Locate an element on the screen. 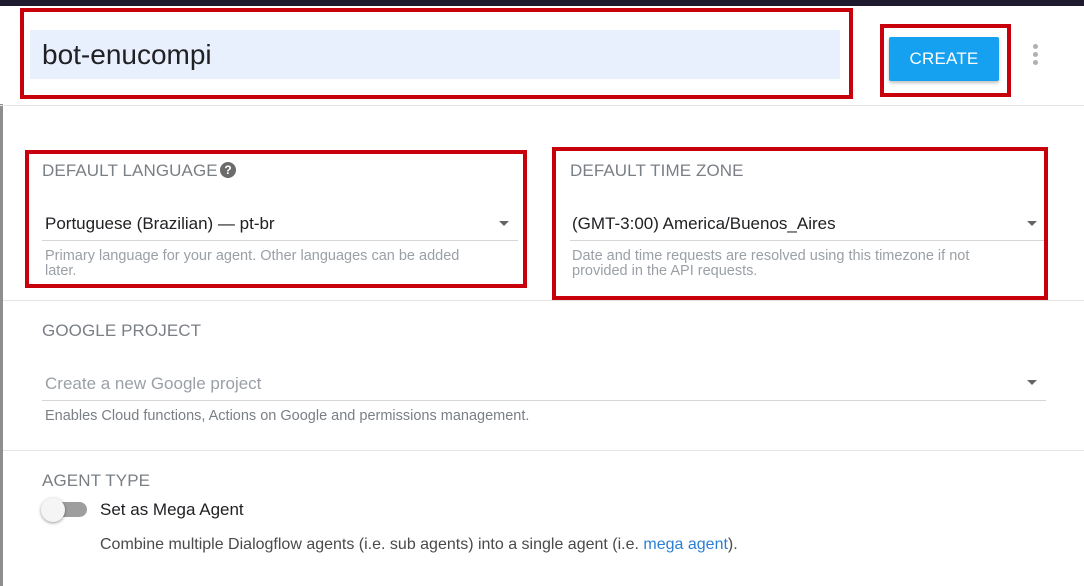 The width and height of the screenshot is (1084, 586). more-vert-icon is located at coordinates (1035, 56).